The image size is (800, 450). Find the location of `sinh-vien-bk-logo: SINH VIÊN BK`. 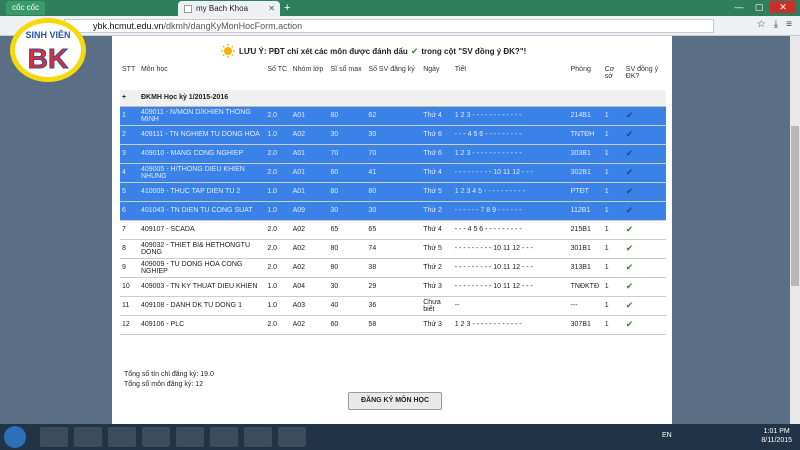

sinh-vien-bk-logo: SINH VIÊN BK is located at coordinates (48, 50).